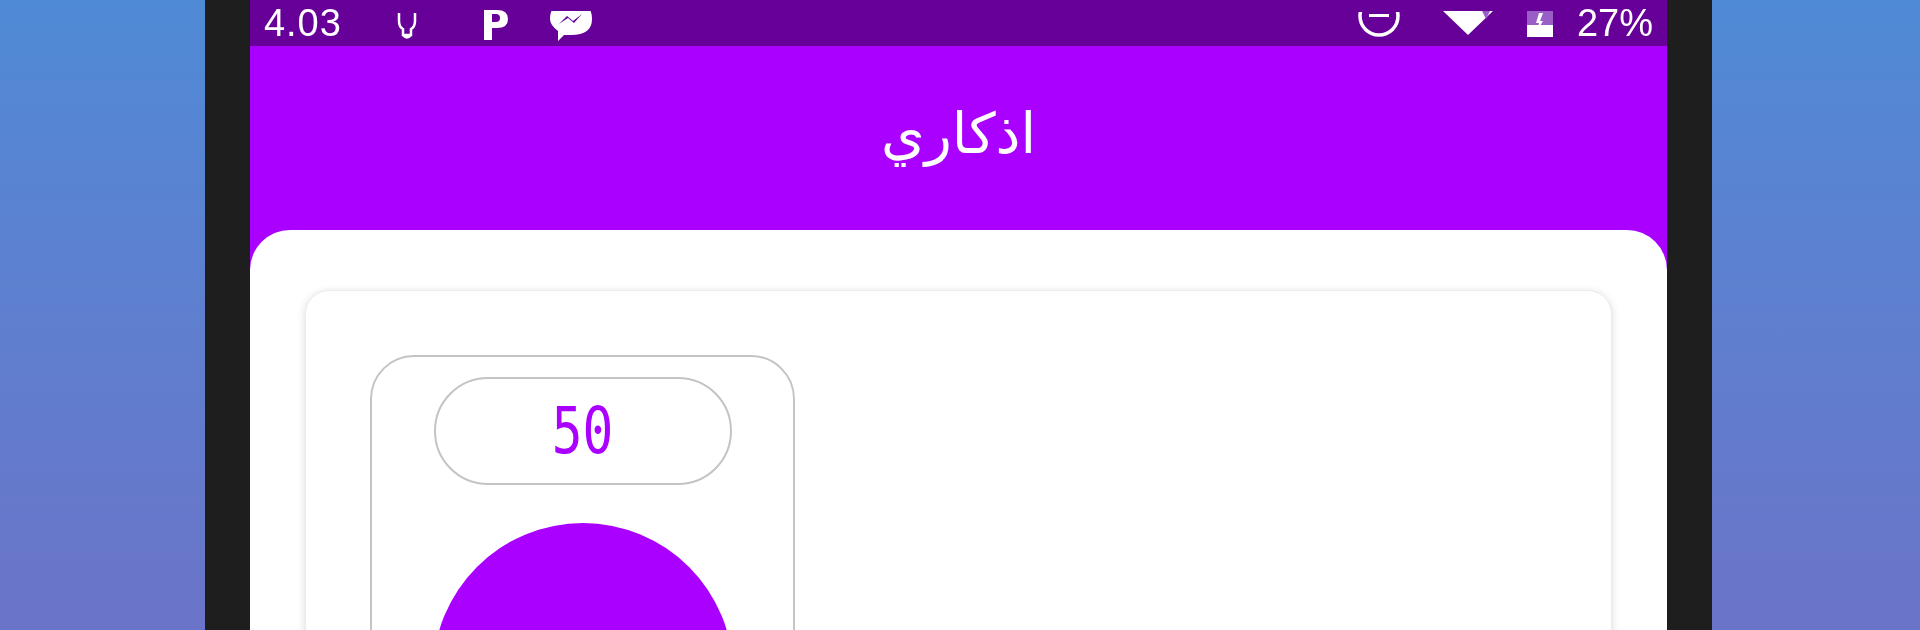 The image size is (1920, 630). I want to click on do-not-disturb-icon, so click(1378, 26).